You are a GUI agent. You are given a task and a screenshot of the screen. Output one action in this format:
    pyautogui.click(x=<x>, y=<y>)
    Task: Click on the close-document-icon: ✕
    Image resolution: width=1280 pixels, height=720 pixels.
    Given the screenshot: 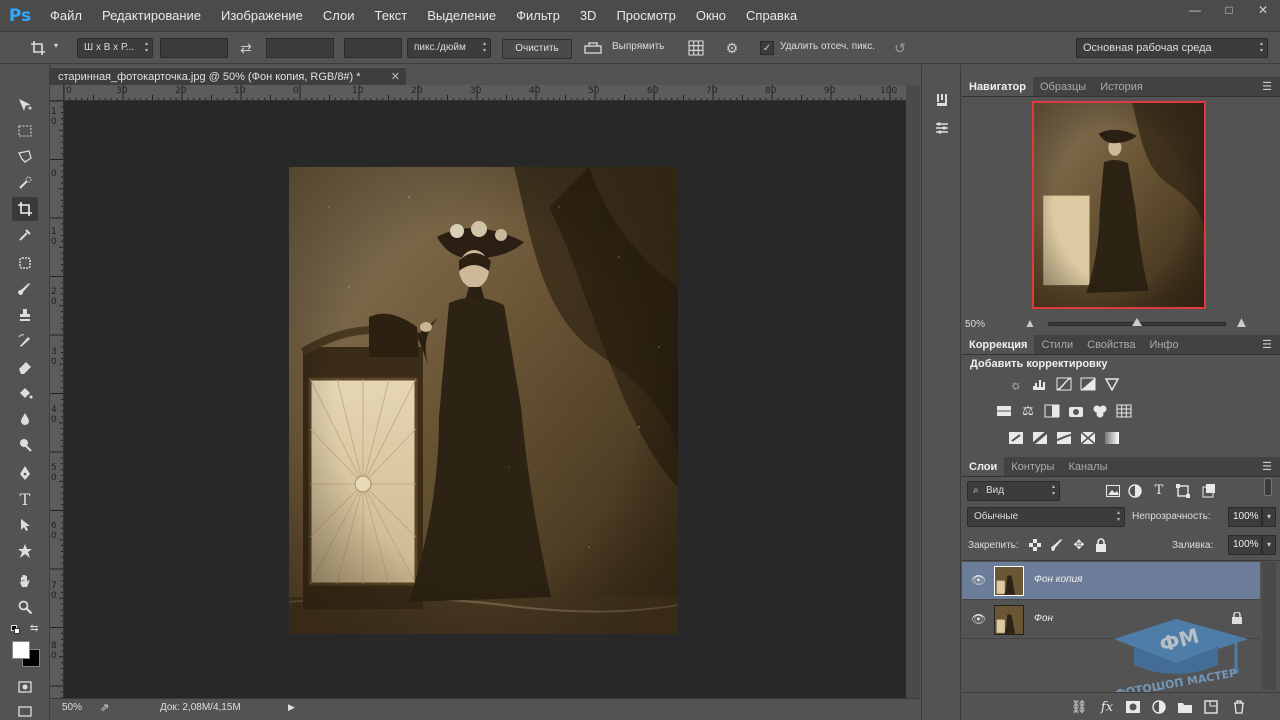 What is the action you would take?
    pyautogui.click(x=395, y=77)
    